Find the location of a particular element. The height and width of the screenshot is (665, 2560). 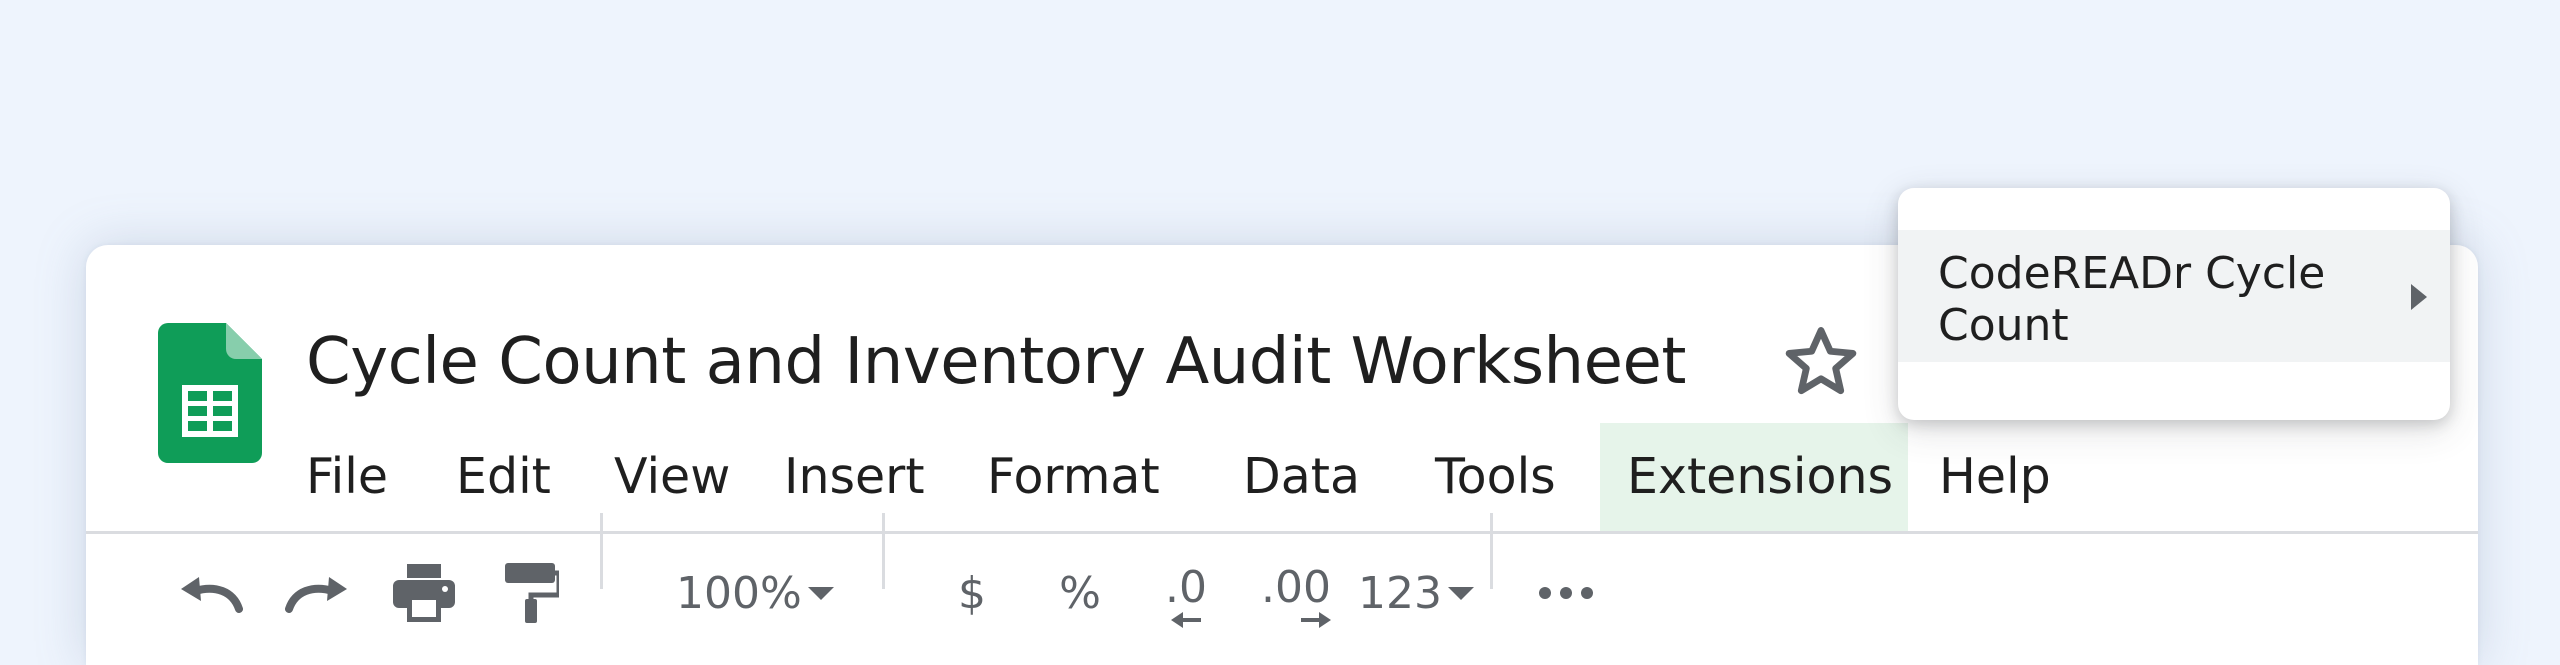

redo-button is located at coordinates (318, 593).